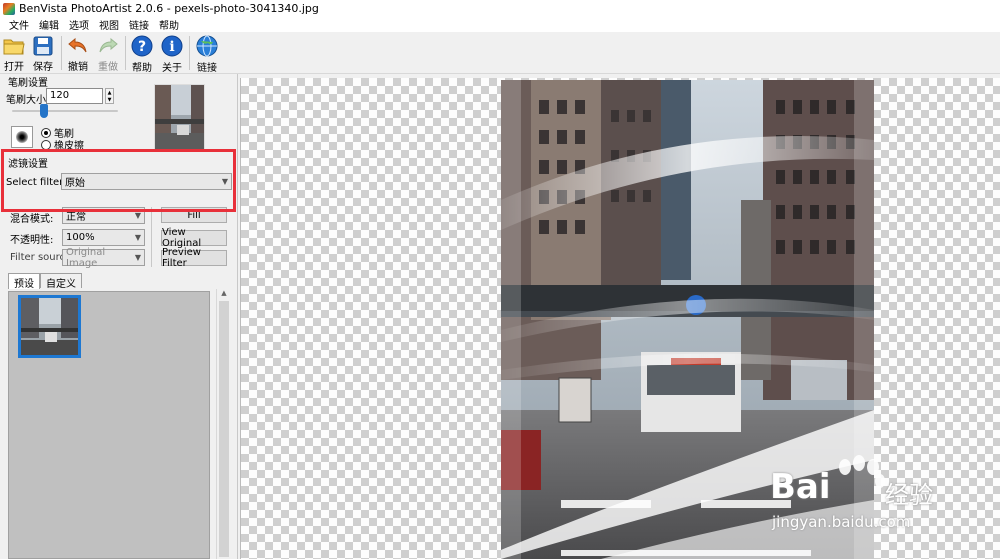 The image size is (1000, 559). Describe the element at coordinates (207, 68) in the screenshot. I see `link-label: 链接` at that location.